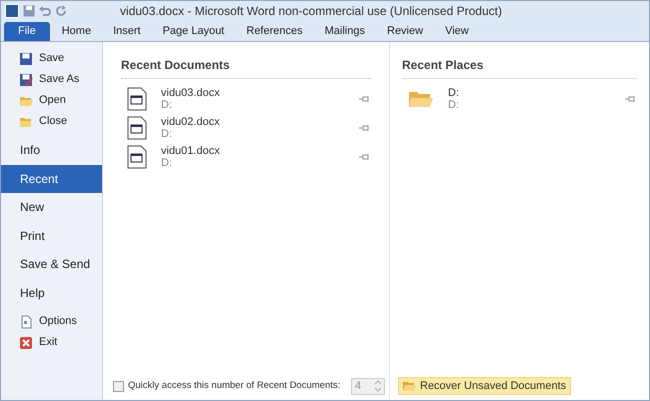  Describe the element at coordinates (51, 58) in the screenshot. I see `menu-command: Save` at that location.